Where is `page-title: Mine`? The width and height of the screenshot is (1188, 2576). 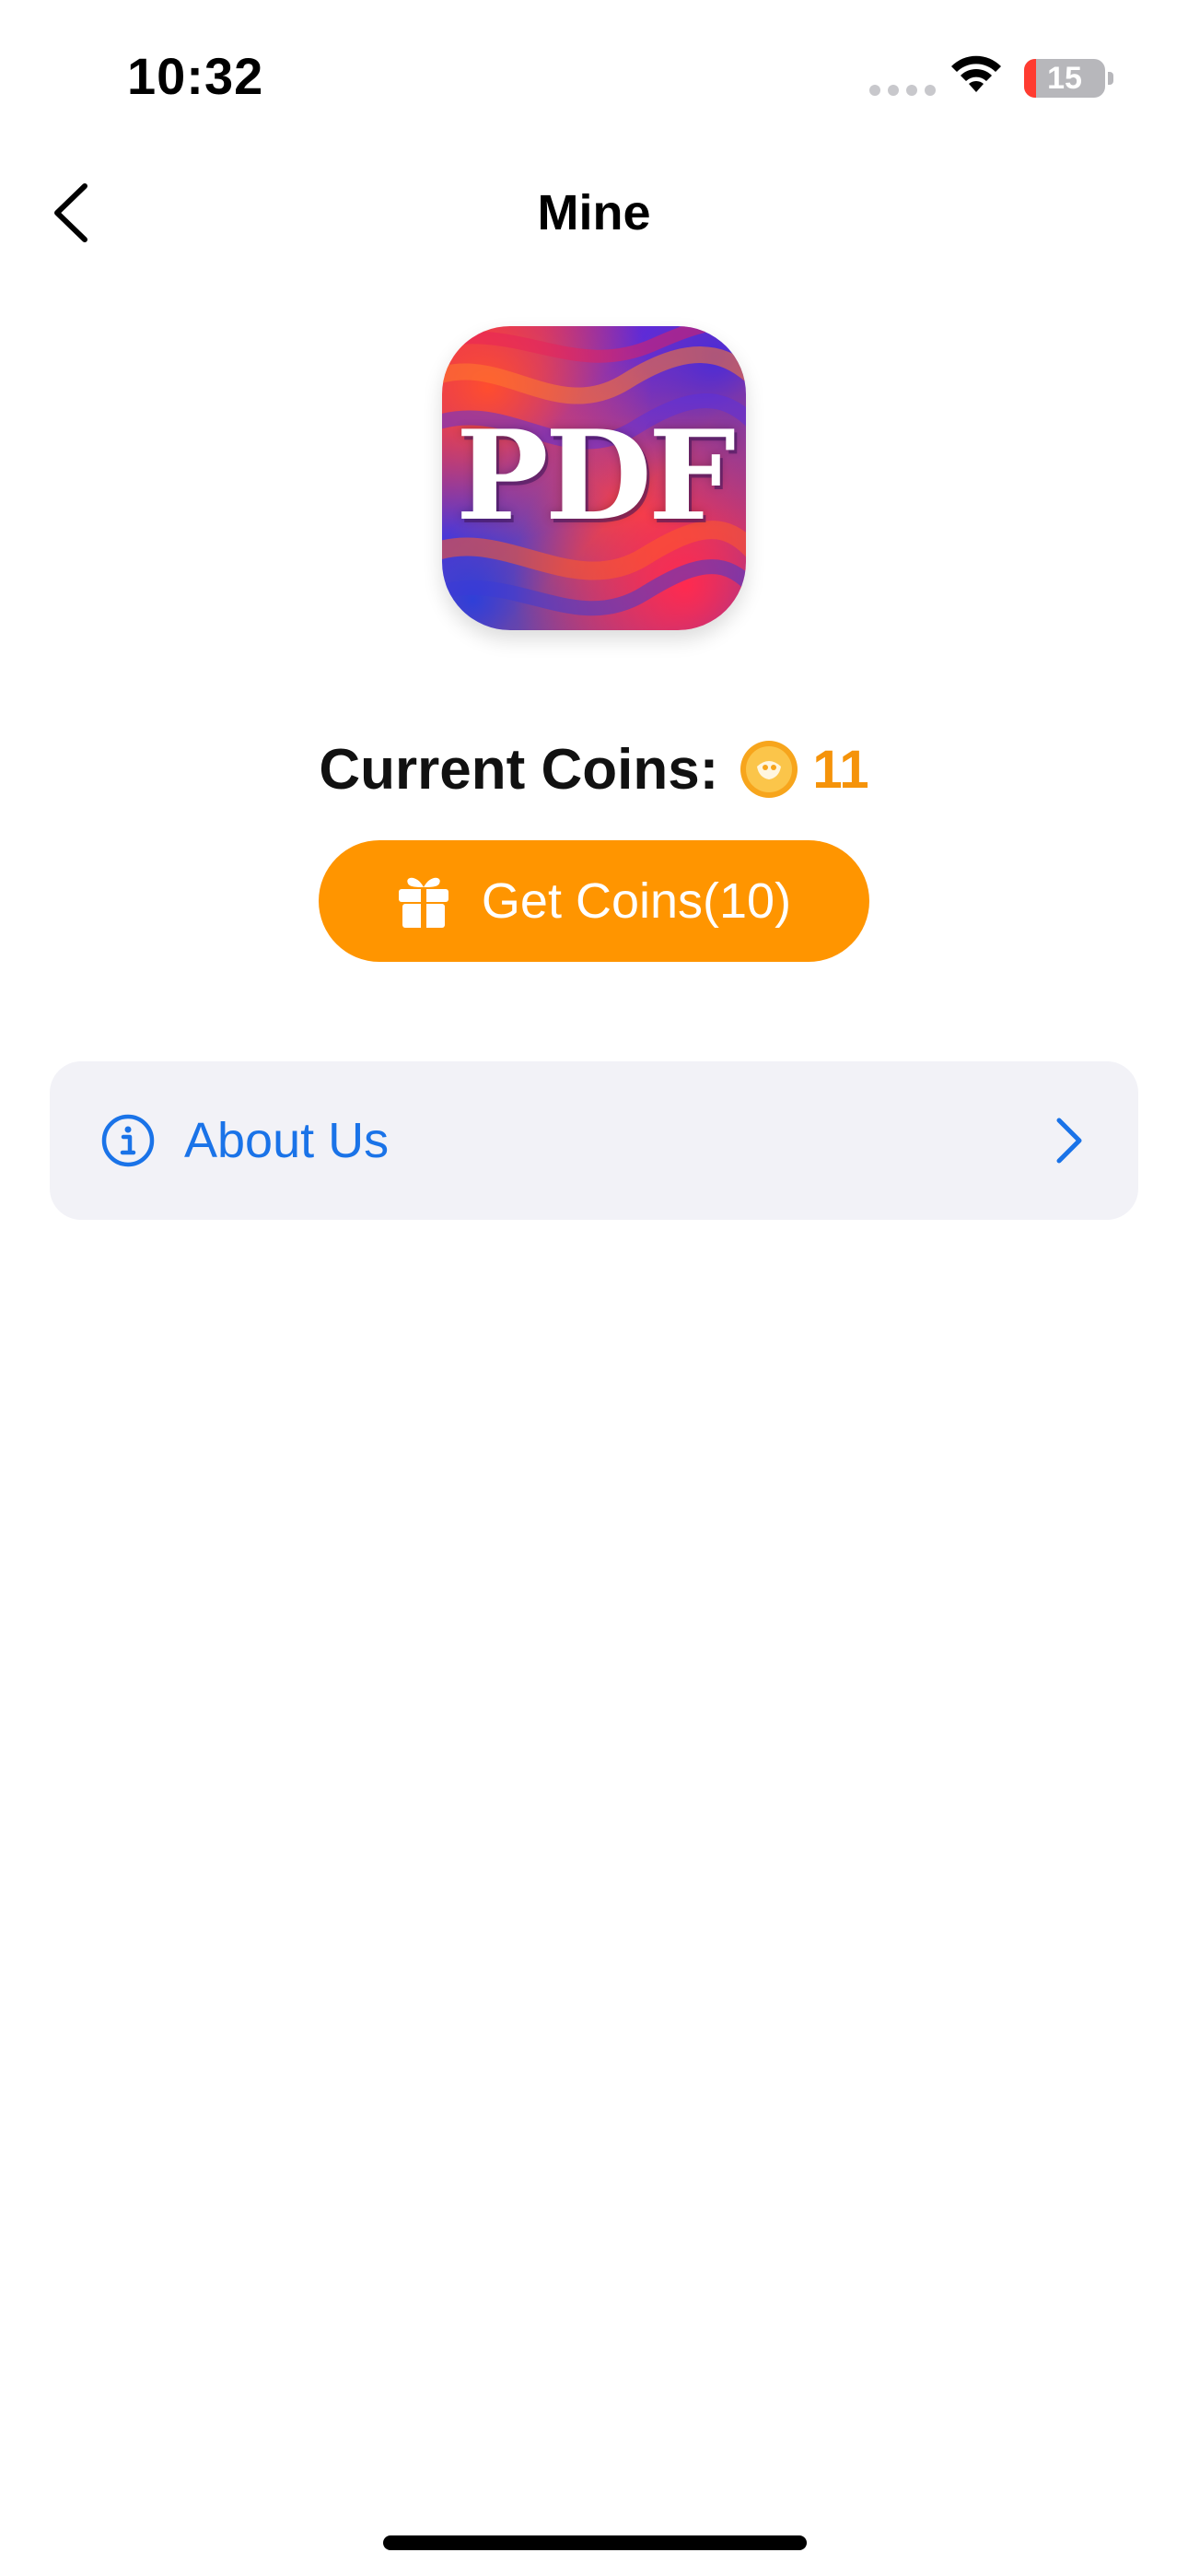 page-title: Mine is located at coordinates (594, 212).